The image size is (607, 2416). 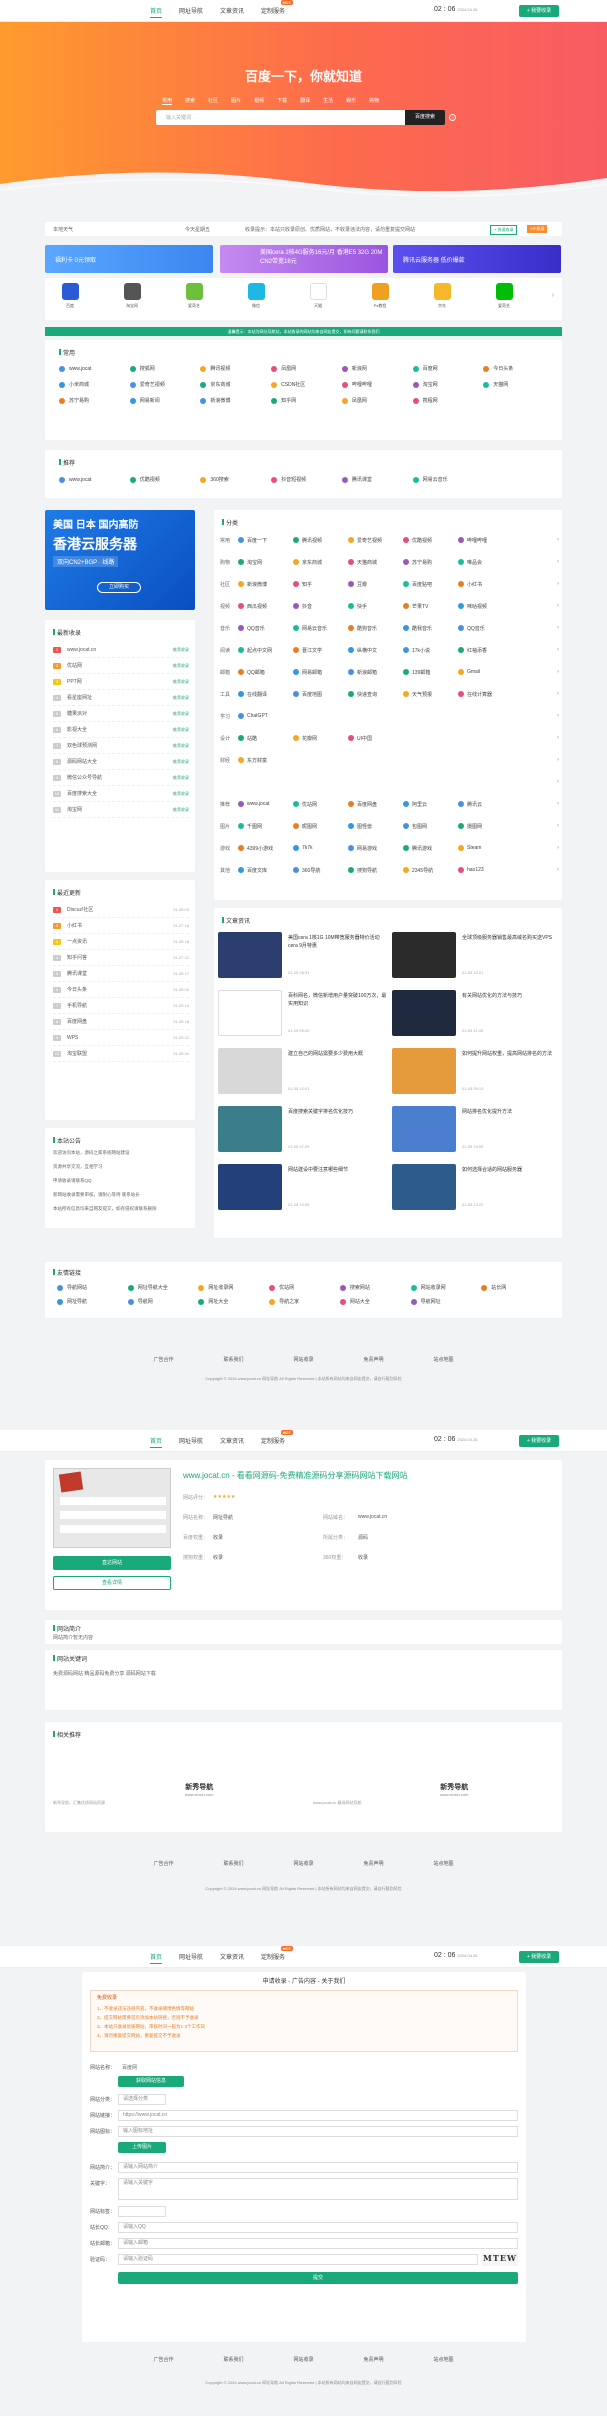 What do you see at coordinates (504, 230) in the screenshot?
I see `quick-submit-button: + 快速收录` at bounding box center [504, 230].